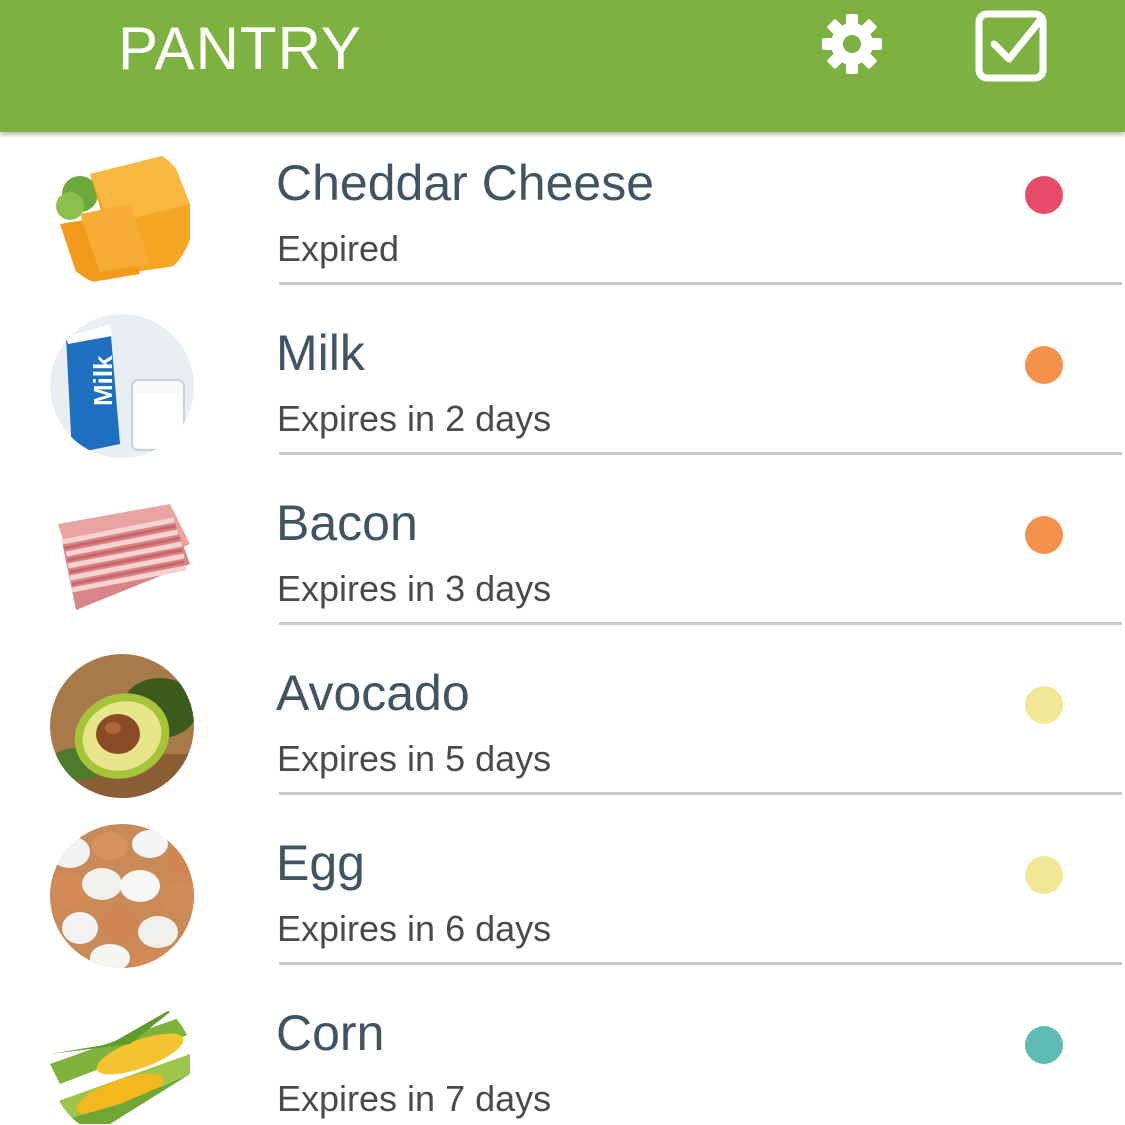 Image resolution: width=1125 pixels, height=1125 pixels. Describe the element at coordinates (338, 248) in the screenshot. I see `item-status: Expired` at that location.